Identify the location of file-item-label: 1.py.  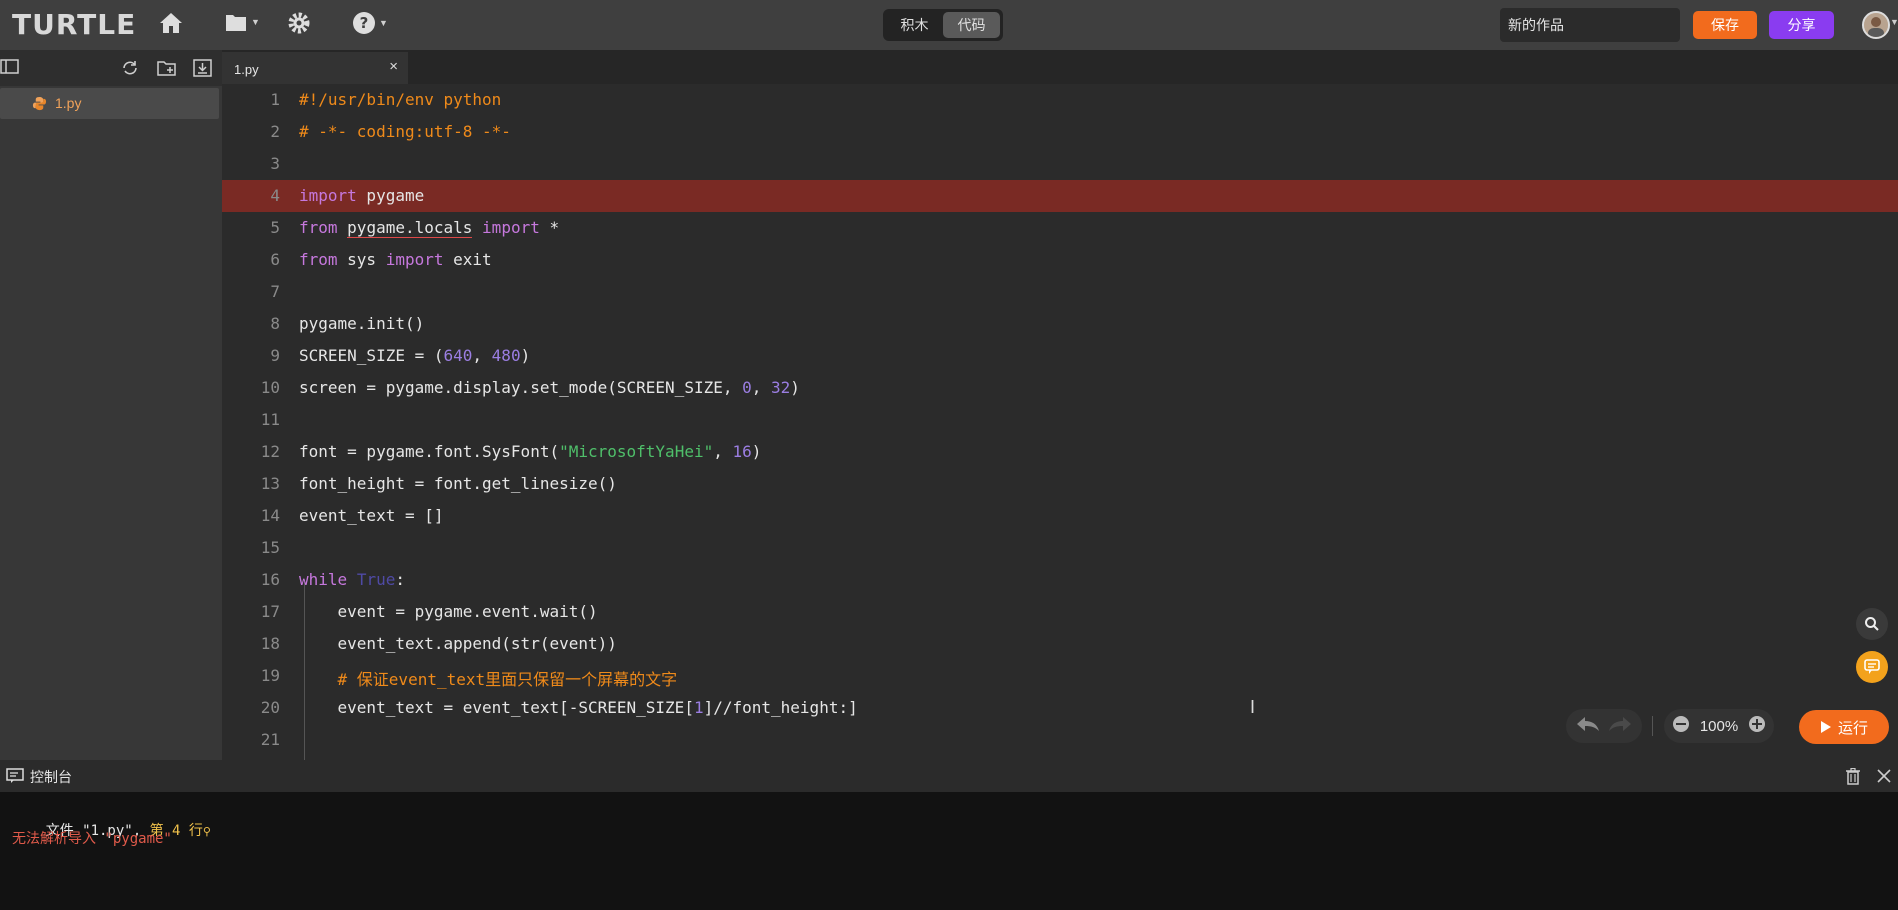
(68, 103).